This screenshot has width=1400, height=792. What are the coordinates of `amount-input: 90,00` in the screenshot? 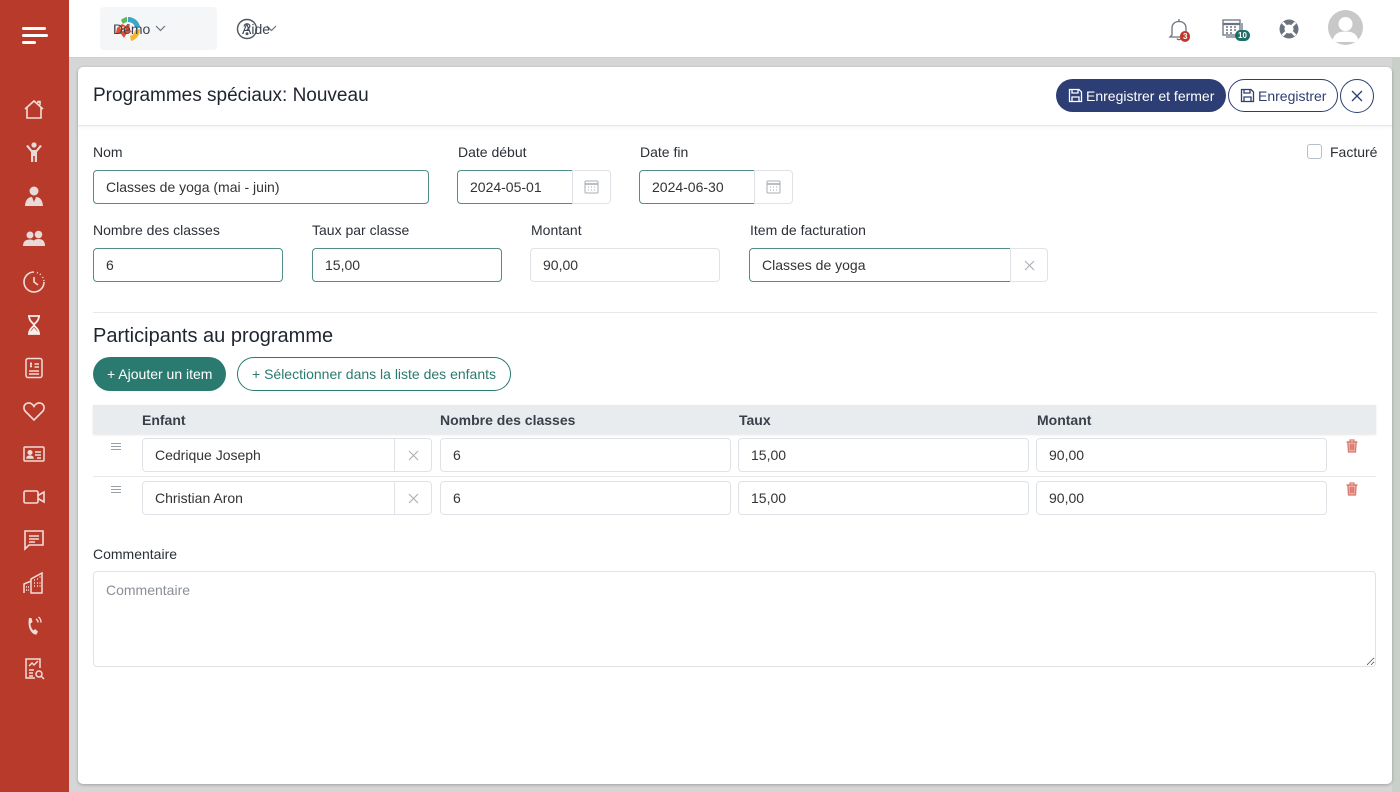 It's located at (625, 265).